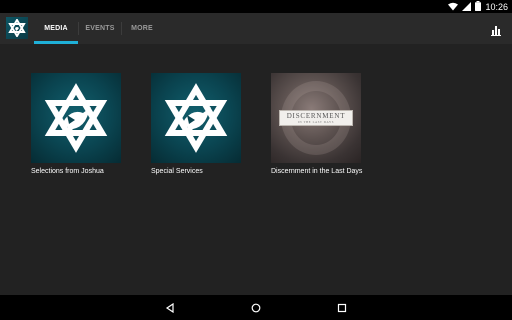 The width and height of the screenshot is (512, 320). What do you see at coordinates (170, 308) in the screenshot?
I see `back-icon` at bounding box center [170, 308].